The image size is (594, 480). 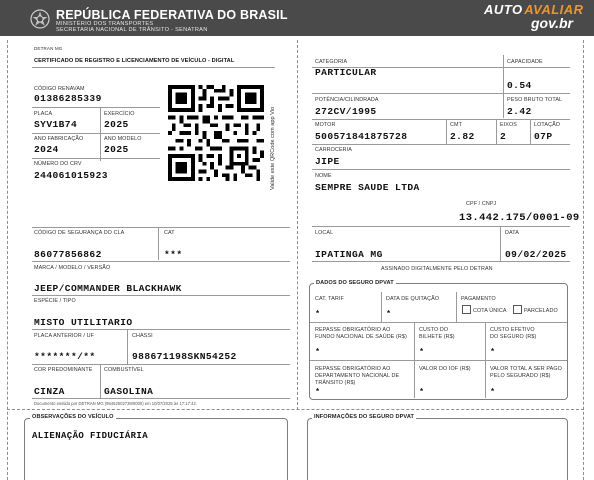 What do you see at coordinates (329, 299) in the screenshot?
I see `cat-tarif-label: CAT. TARIF` at bounding box center [329, 299].